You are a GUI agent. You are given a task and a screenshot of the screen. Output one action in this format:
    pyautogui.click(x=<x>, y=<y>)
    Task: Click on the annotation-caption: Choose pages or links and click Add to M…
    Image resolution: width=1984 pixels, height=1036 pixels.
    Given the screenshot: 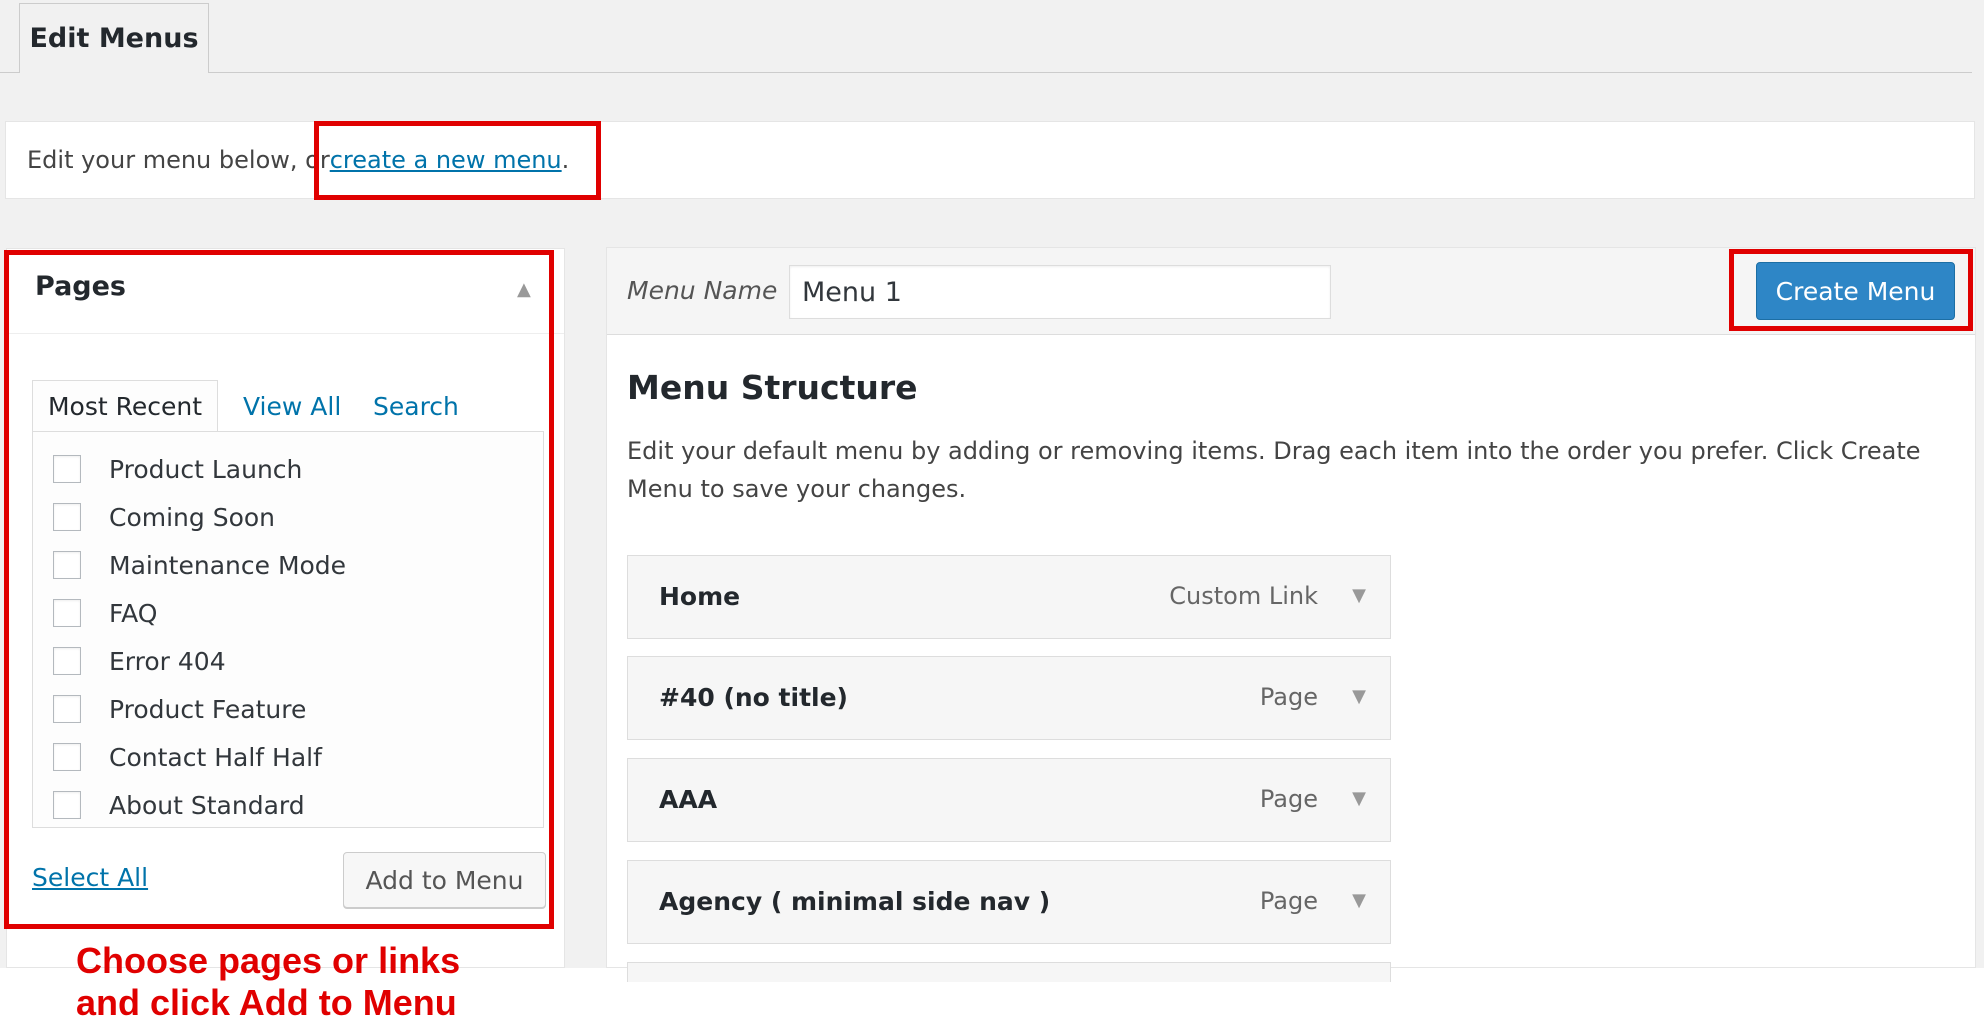 What is the action you would take?
    pyautogui.click(x=268, y=982)
    